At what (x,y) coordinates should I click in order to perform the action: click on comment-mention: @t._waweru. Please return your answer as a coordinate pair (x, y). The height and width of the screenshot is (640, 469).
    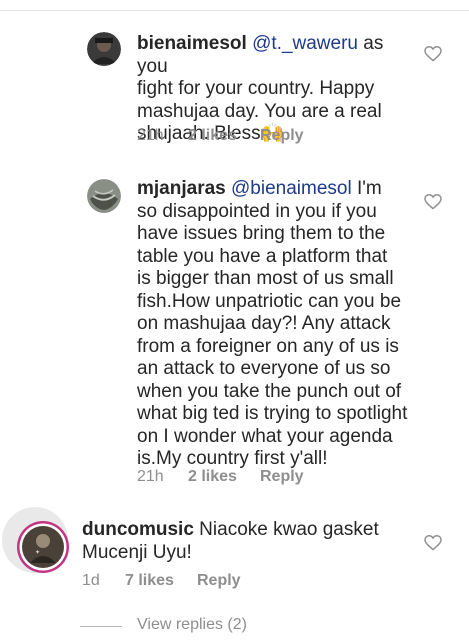
    Looking at the image, I should click on (305, 43).